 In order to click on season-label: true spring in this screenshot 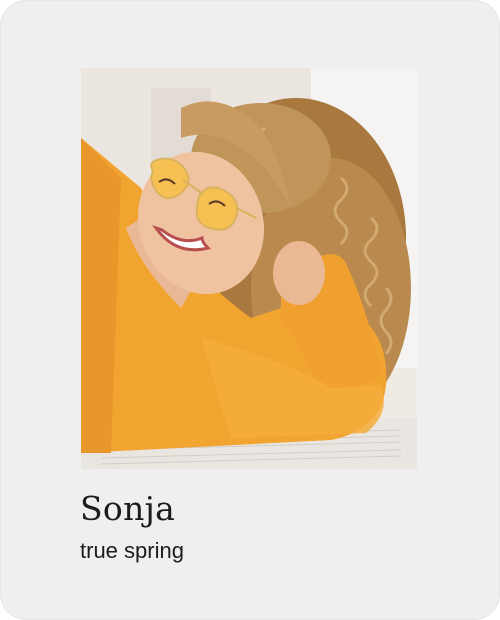, I will do `click(132, 550)`.